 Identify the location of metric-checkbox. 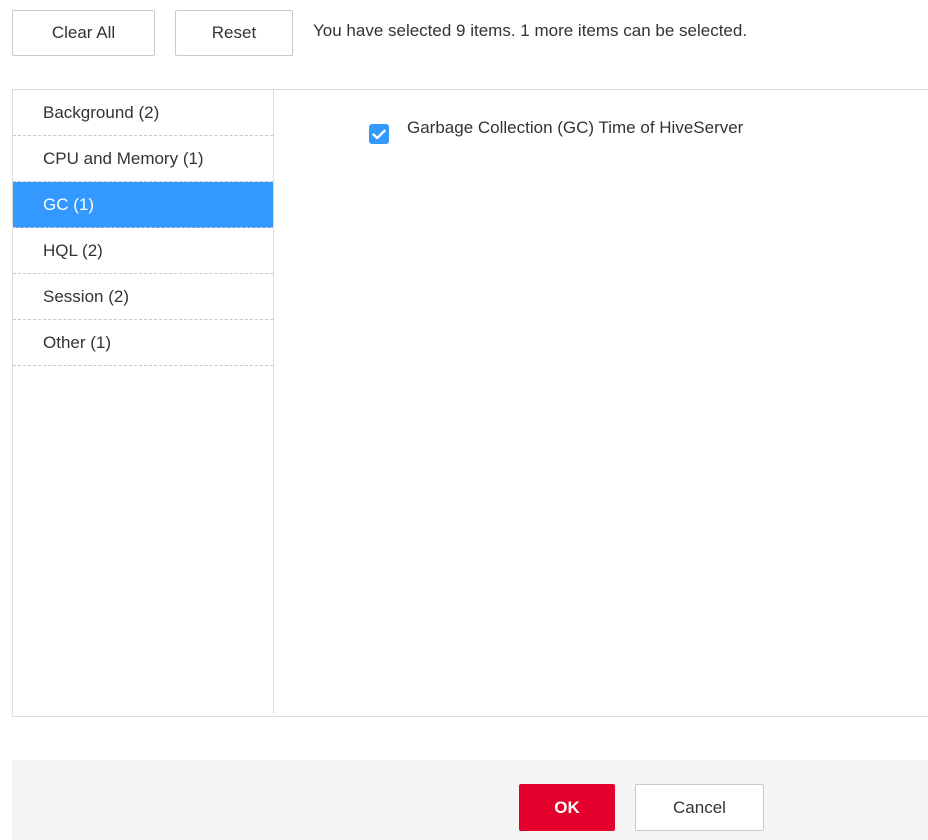
(379, 134).